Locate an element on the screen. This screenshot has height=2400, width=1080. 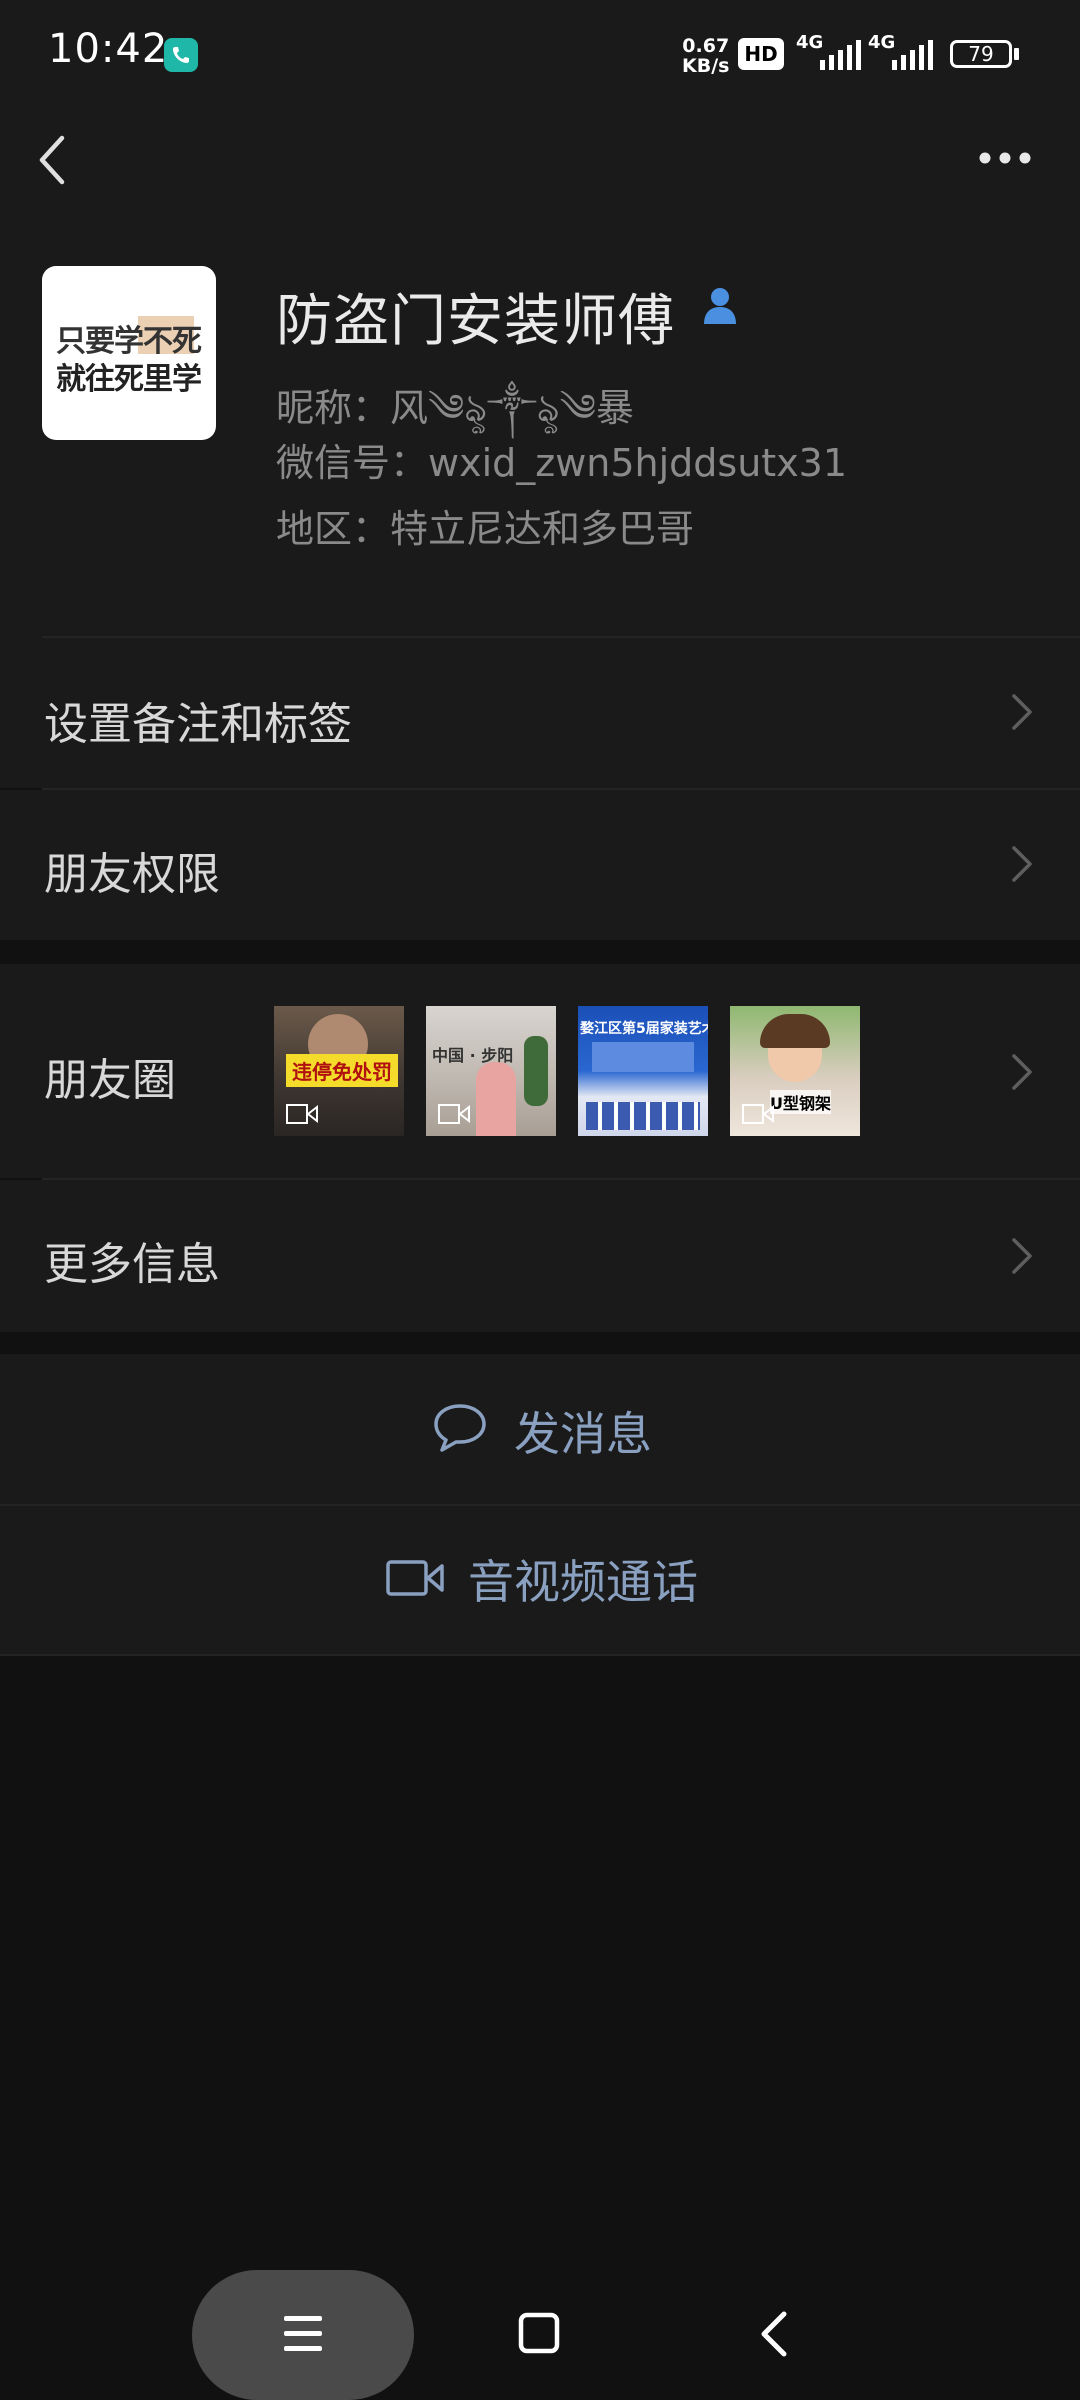
moment-thumb-caption-1: 违停免处罚 is located at coordinates (342, 1070).